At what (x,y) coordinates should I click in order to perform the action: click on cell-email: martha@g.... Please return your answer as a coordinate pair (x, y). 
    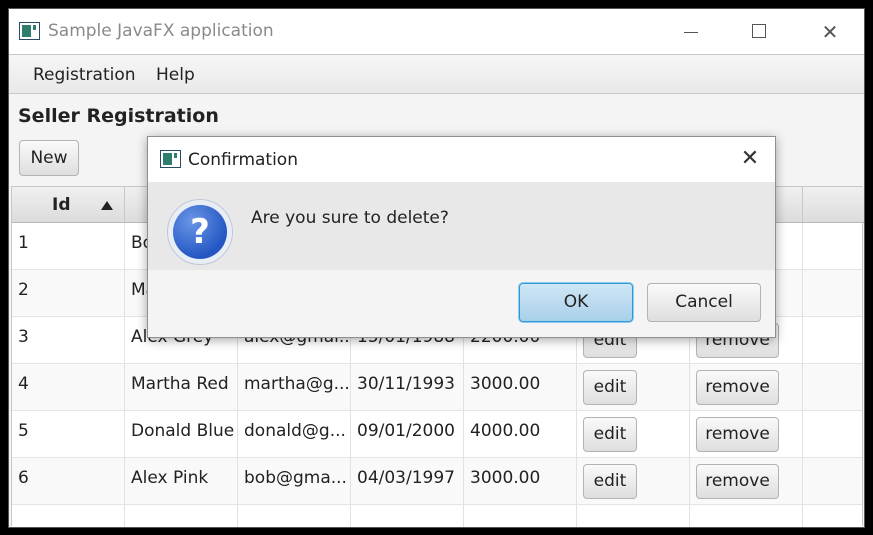
    Looking at the image, I should click on (294, 387).